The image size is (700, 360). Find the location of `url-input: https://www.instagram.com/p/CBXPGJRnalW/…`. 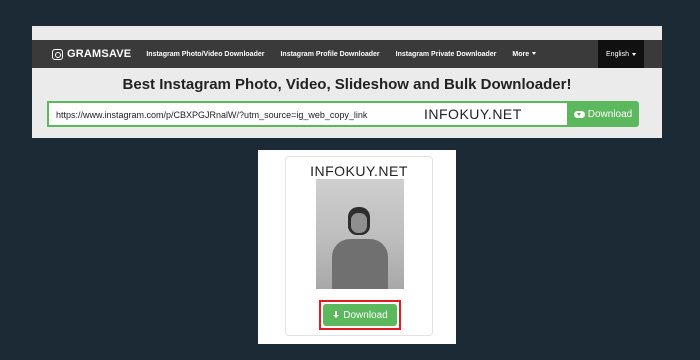

url-input: https://www.instagram.com/p/CBXPGJRnalW/… is located at coordinates (307, 114).